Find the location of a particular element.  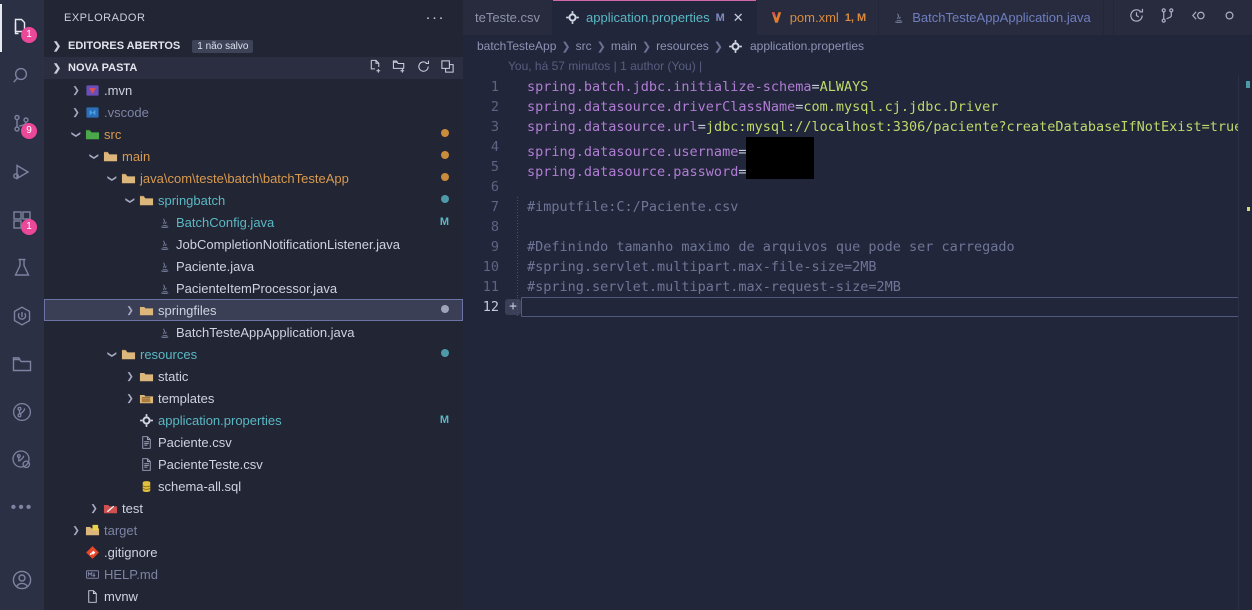

tree-item-springbatch: ❯ springbatch is located at coordinates (253, 200).